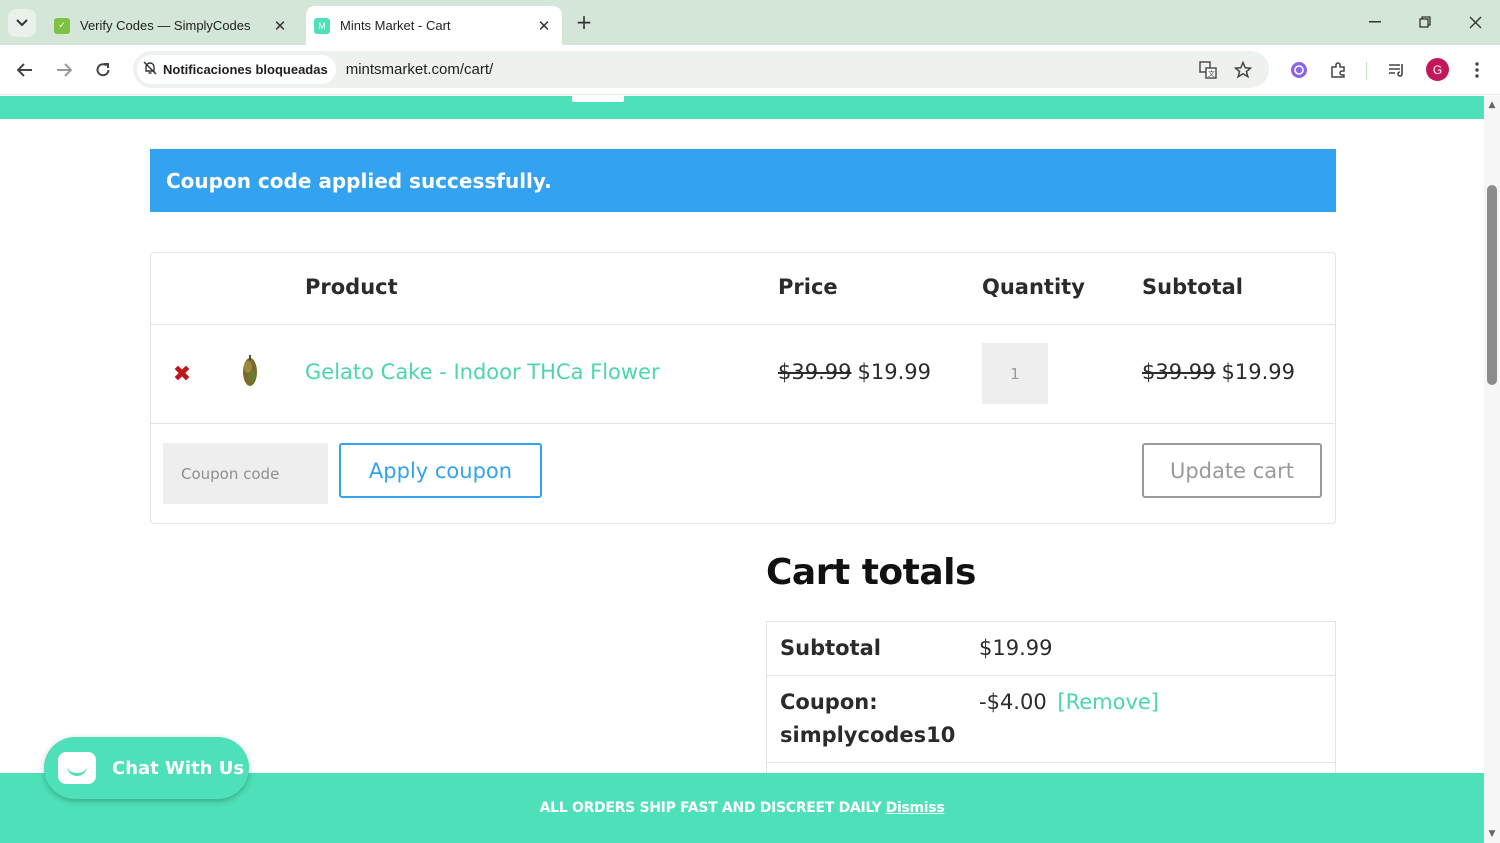 This screenshot has width=1500, height=843. I want to click on translate-icon: 文, so click(1208, 70).